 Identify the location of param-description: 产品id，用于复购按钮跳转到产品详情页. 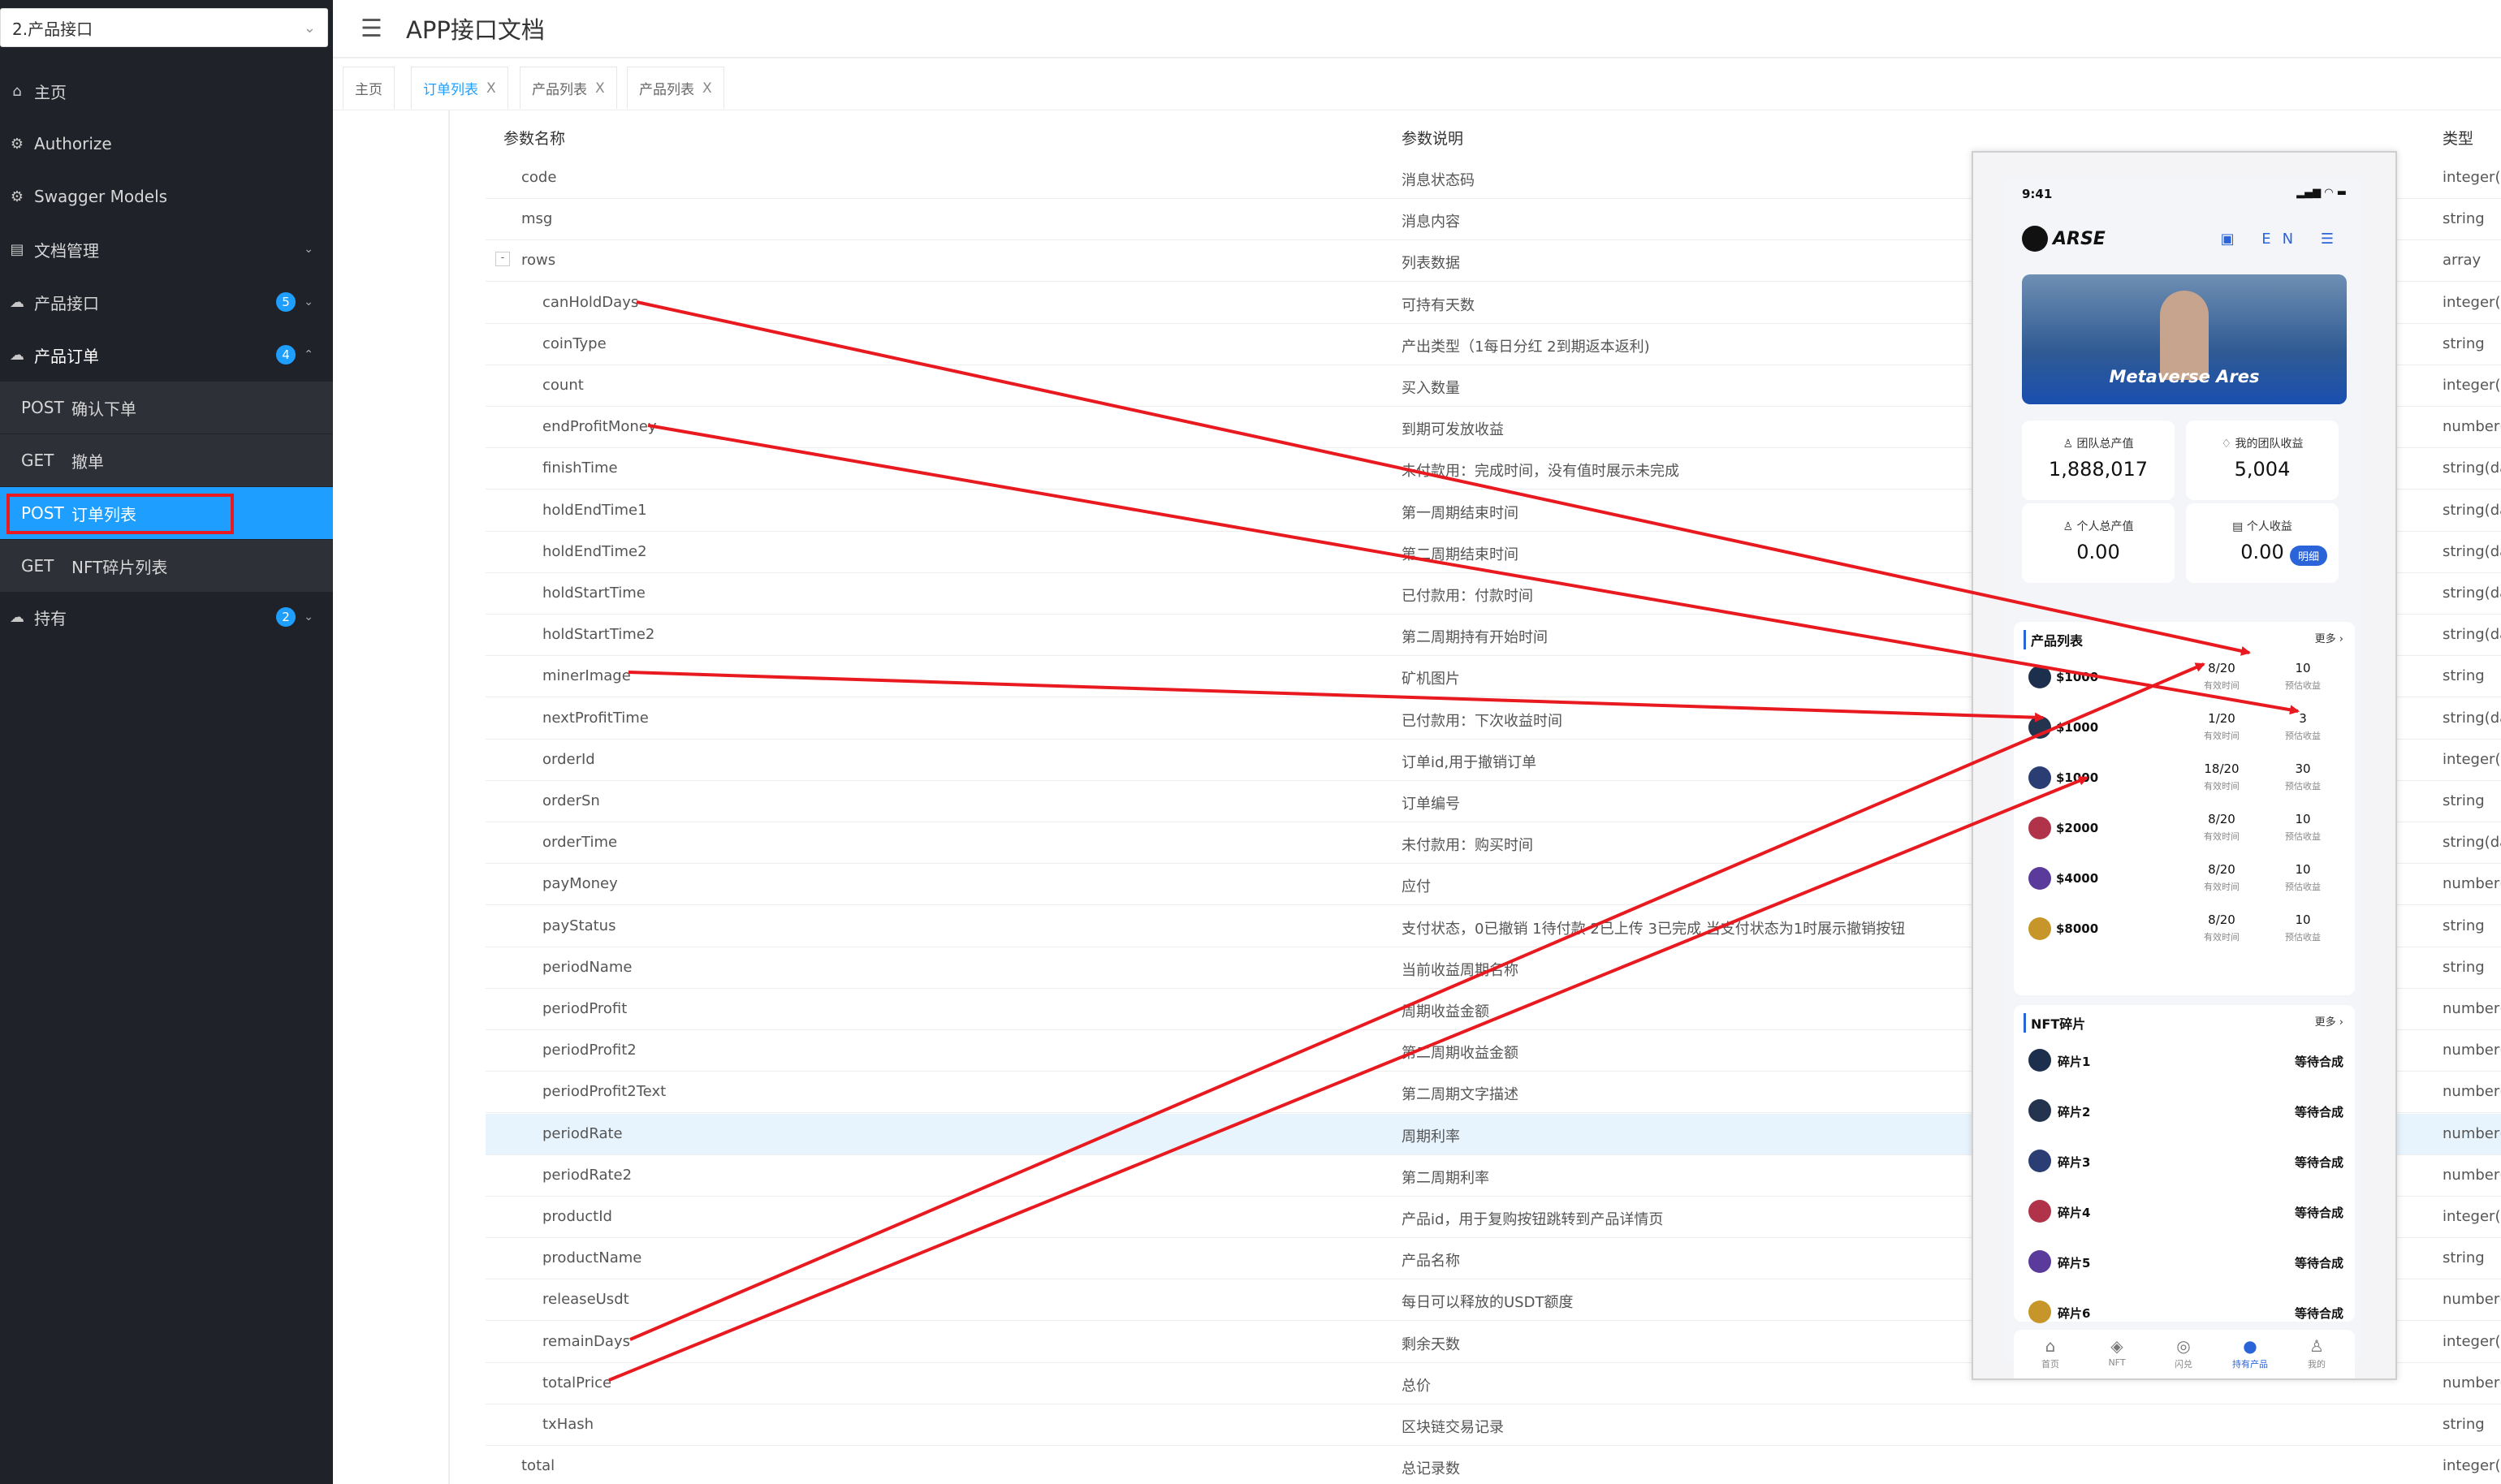
(1533, 1219).